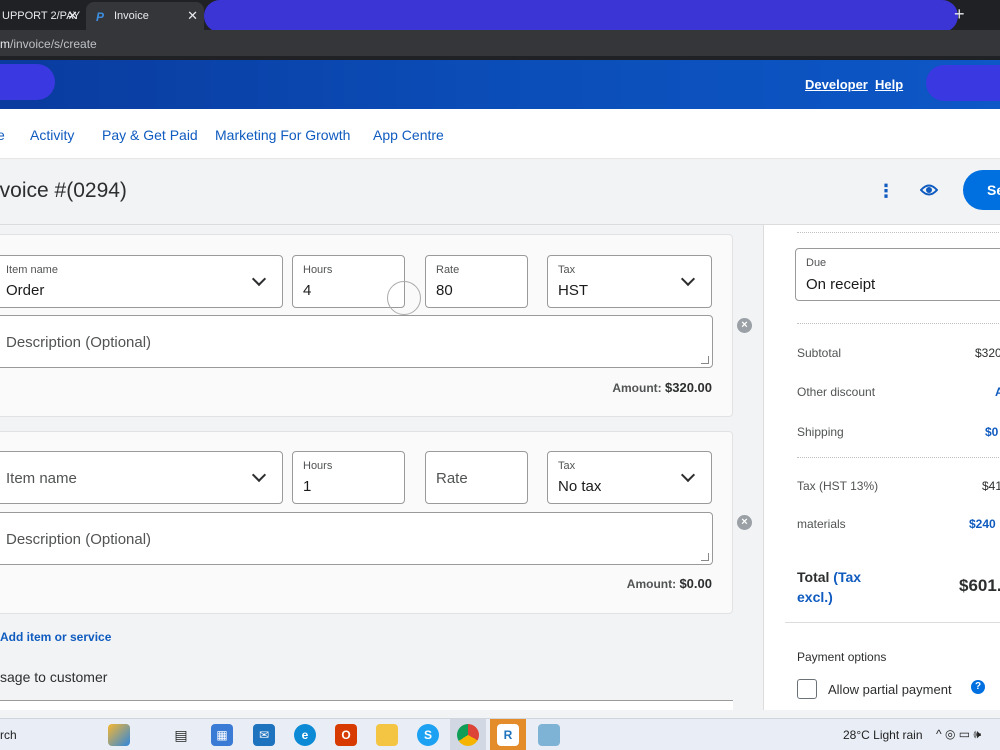 The image size is (1000, 750). What do you see at coordinates (305, 735) in the screenshot?
I see `edge-icon: e` at bounding box center [305, 735].